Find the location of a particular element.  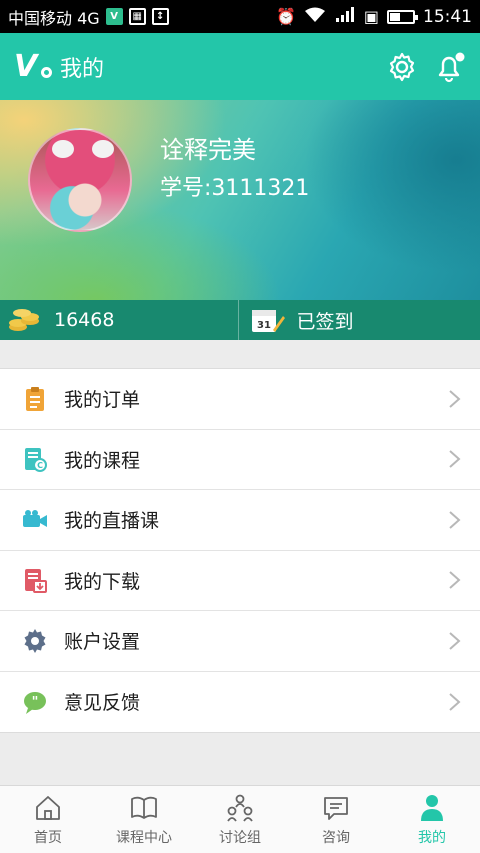

calendar-checkin-icon: 31 is located at coordinates (268, 321).